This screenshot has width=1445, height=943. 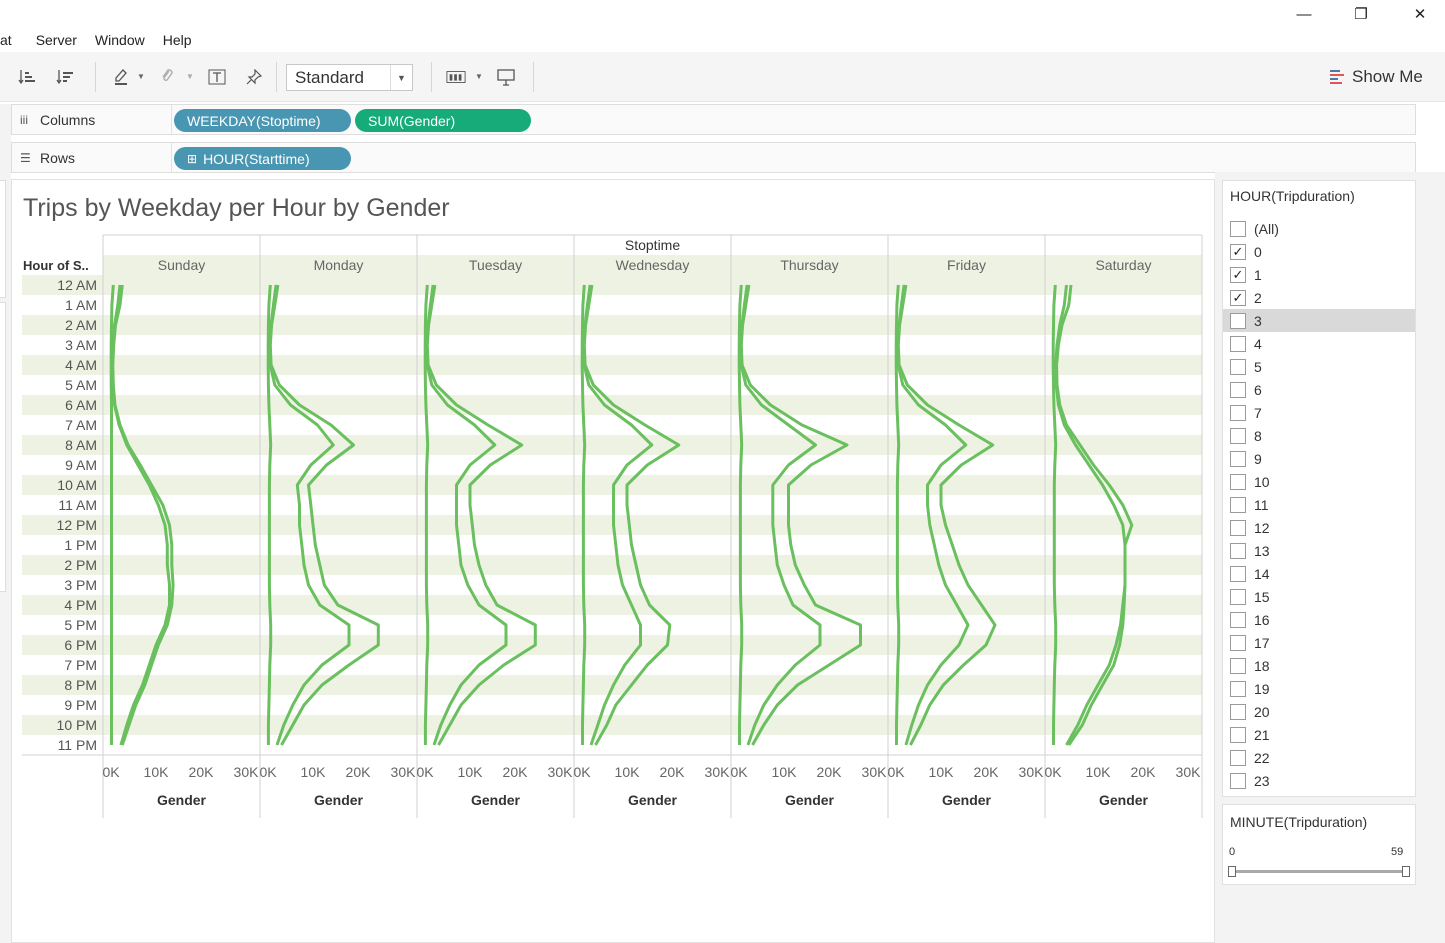 I want to click on filter-item-label: 13, so click(x=1262, y=550).